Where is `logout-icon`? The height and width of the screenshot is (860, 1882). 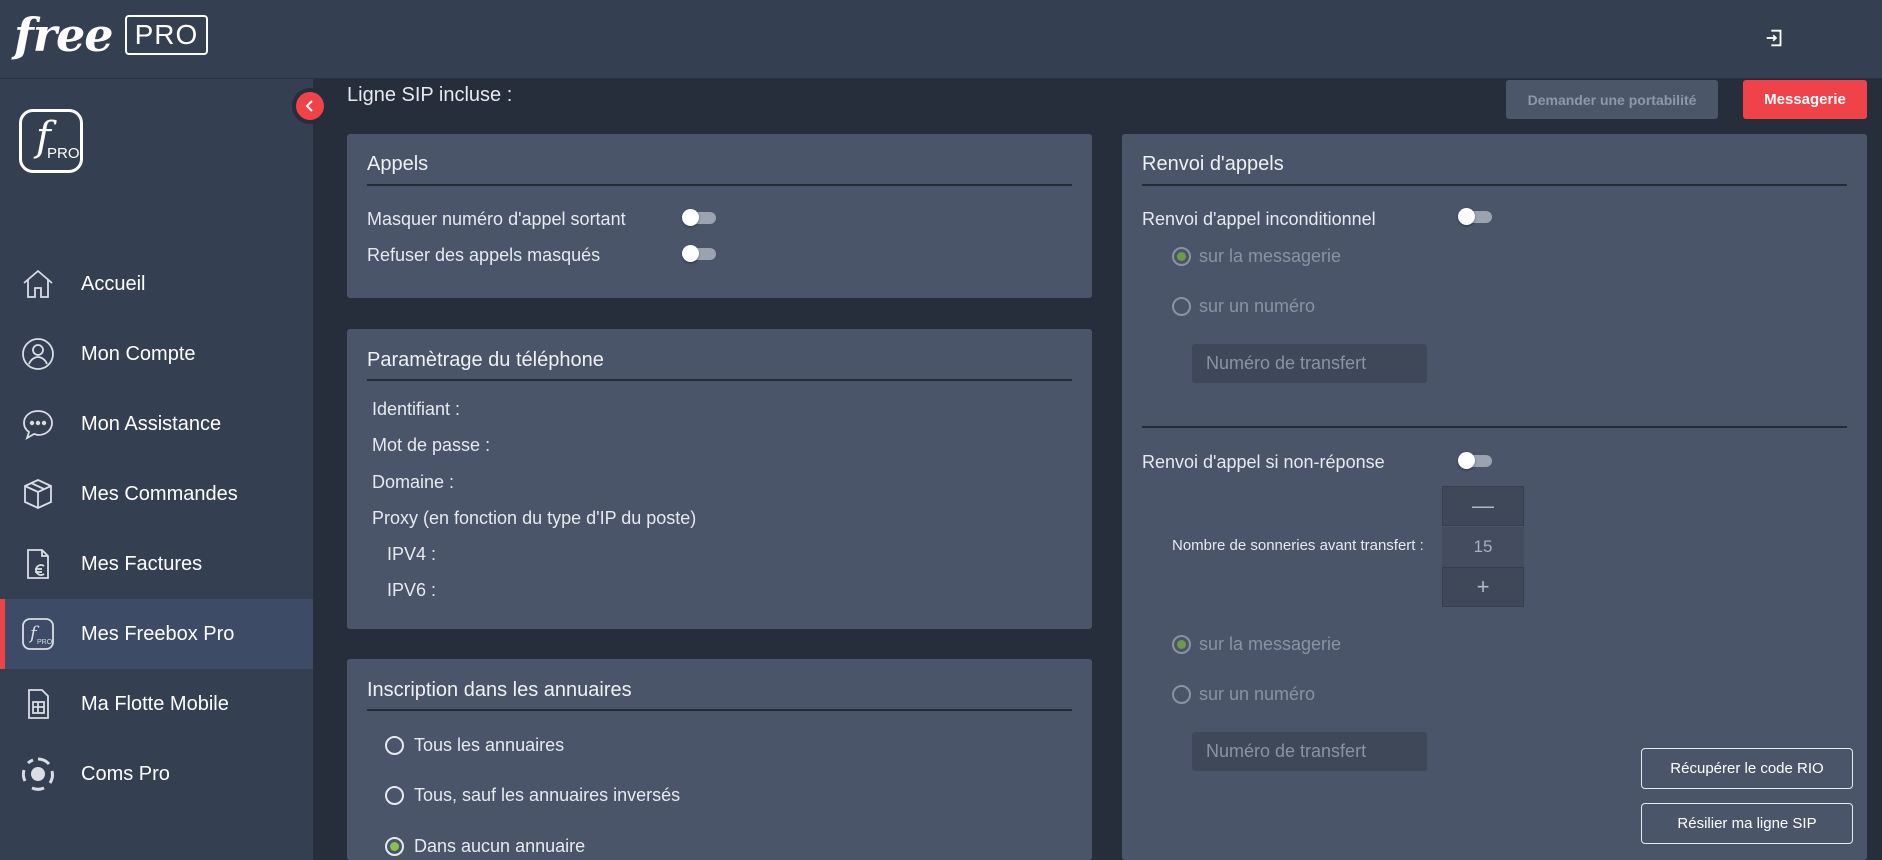
logout-icon is located at coordinates (1775, 38).